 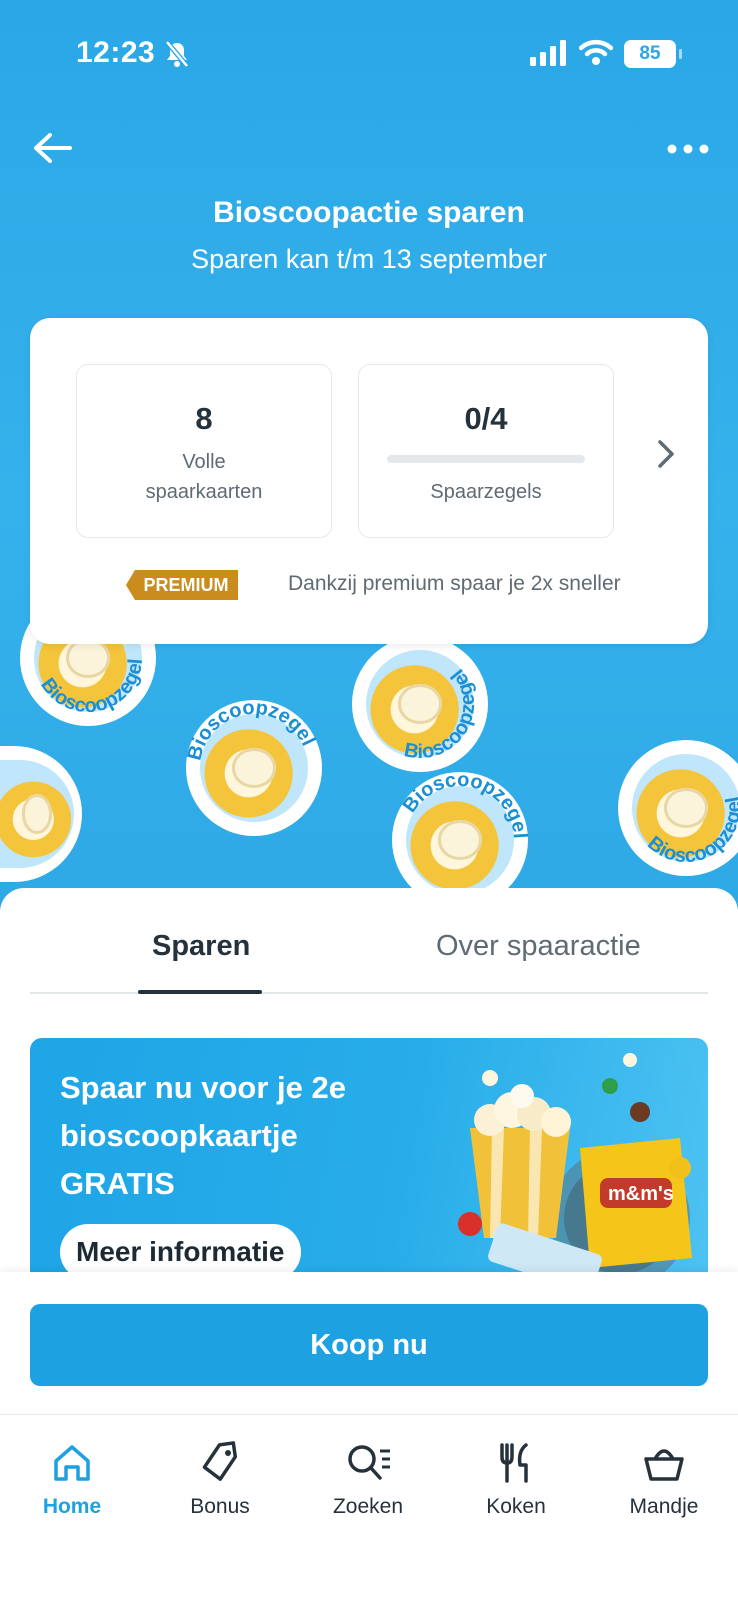 What do you see at coordinates (486, 451) in the screenshot?
I see `stamps-tile: 0/4 Spaarzegels` at bounding box center [486, 451].